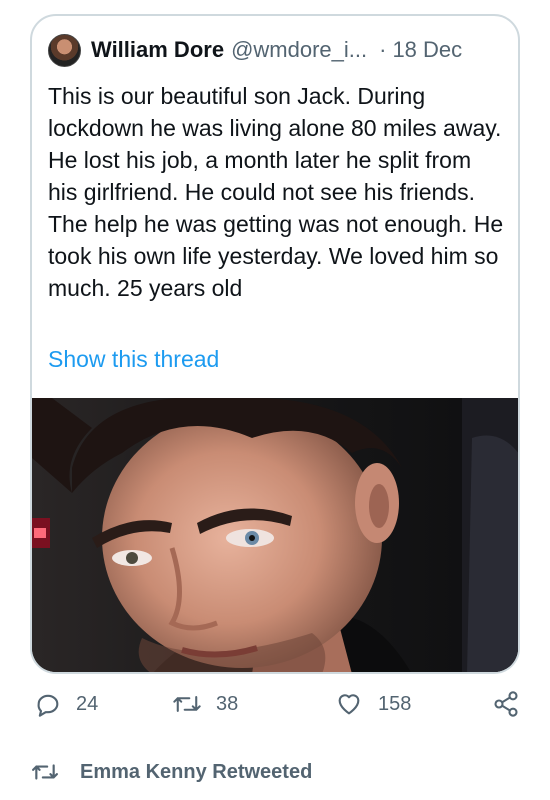 The image size is (550, 800). Describe the element at coordinates (87, 703) in the screenshot. I see `reply-count: 24` at that location.